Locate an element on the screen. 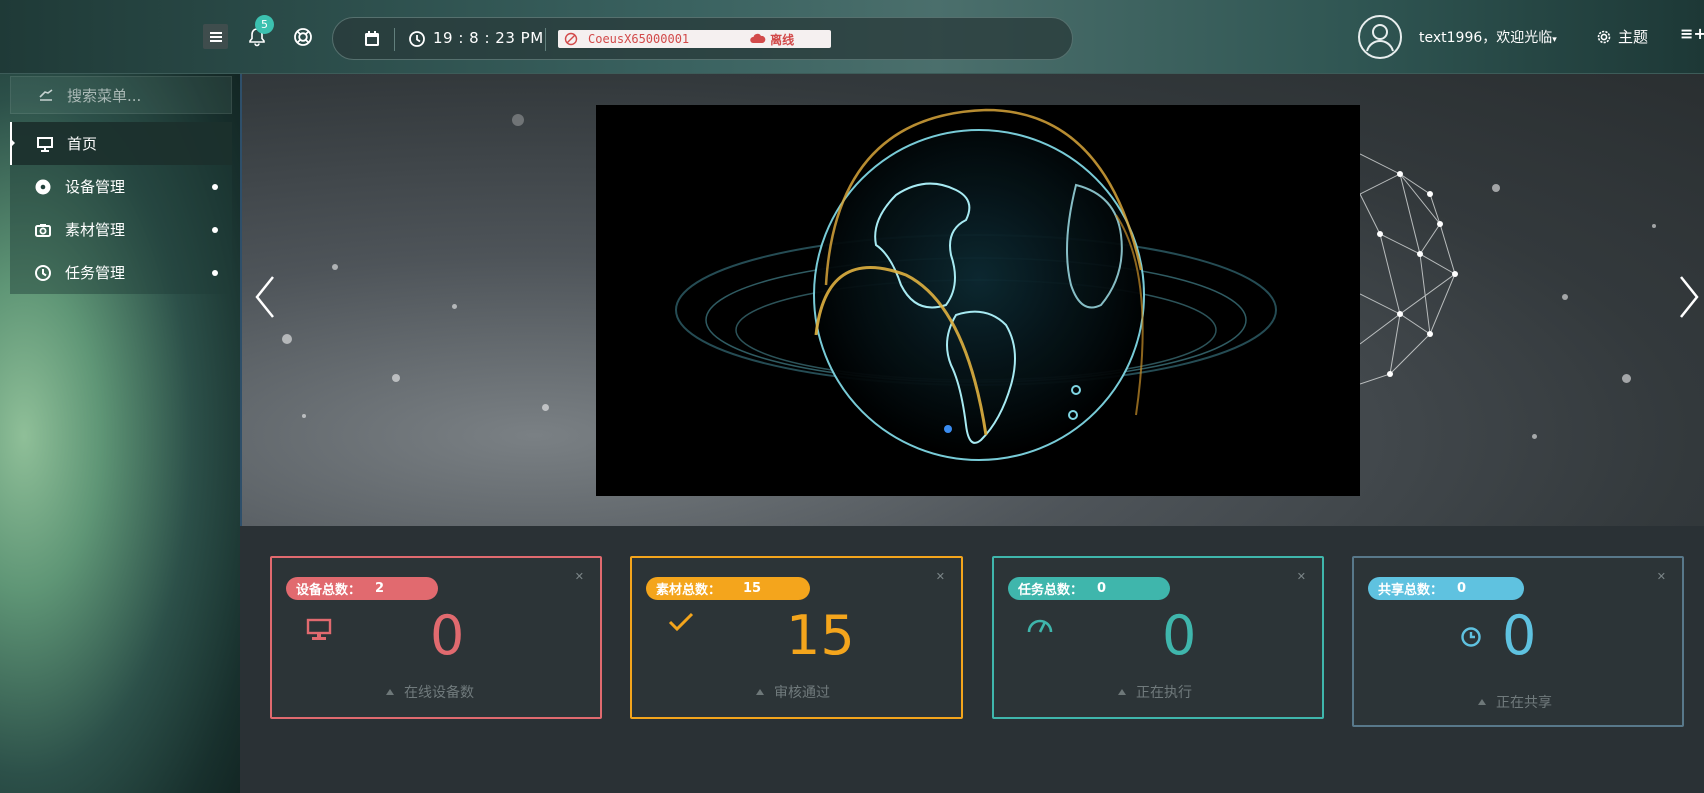 Image resolution: width=1704 pixels, height=793 pixels. chevron-left-icon is located at coordinates (264, 297).